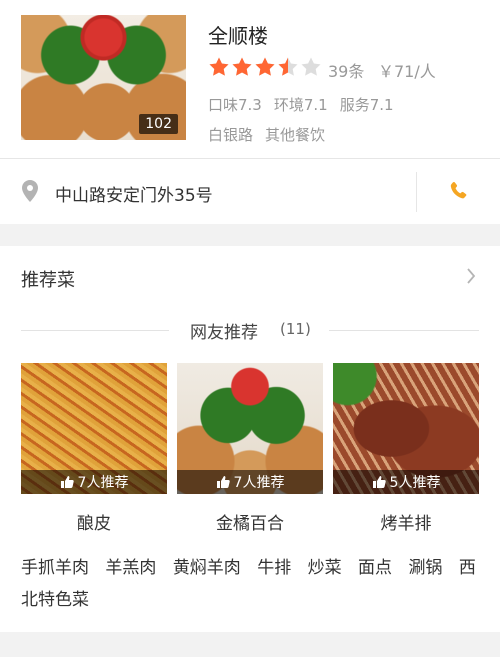 The height and width of the screenshot is (657, 500). Describe the element at coordinates (416, 192) in the screenshot. I see `vertical-divider` at that location.